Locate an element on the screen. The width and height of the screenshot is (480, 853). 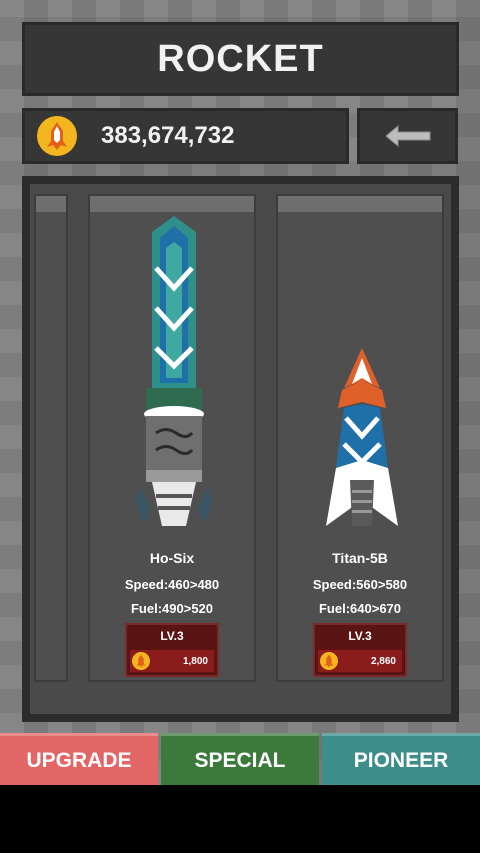
bottom-tabs: UPGRADE SPECIAL PIONEER is located at coordinates (240, 759).